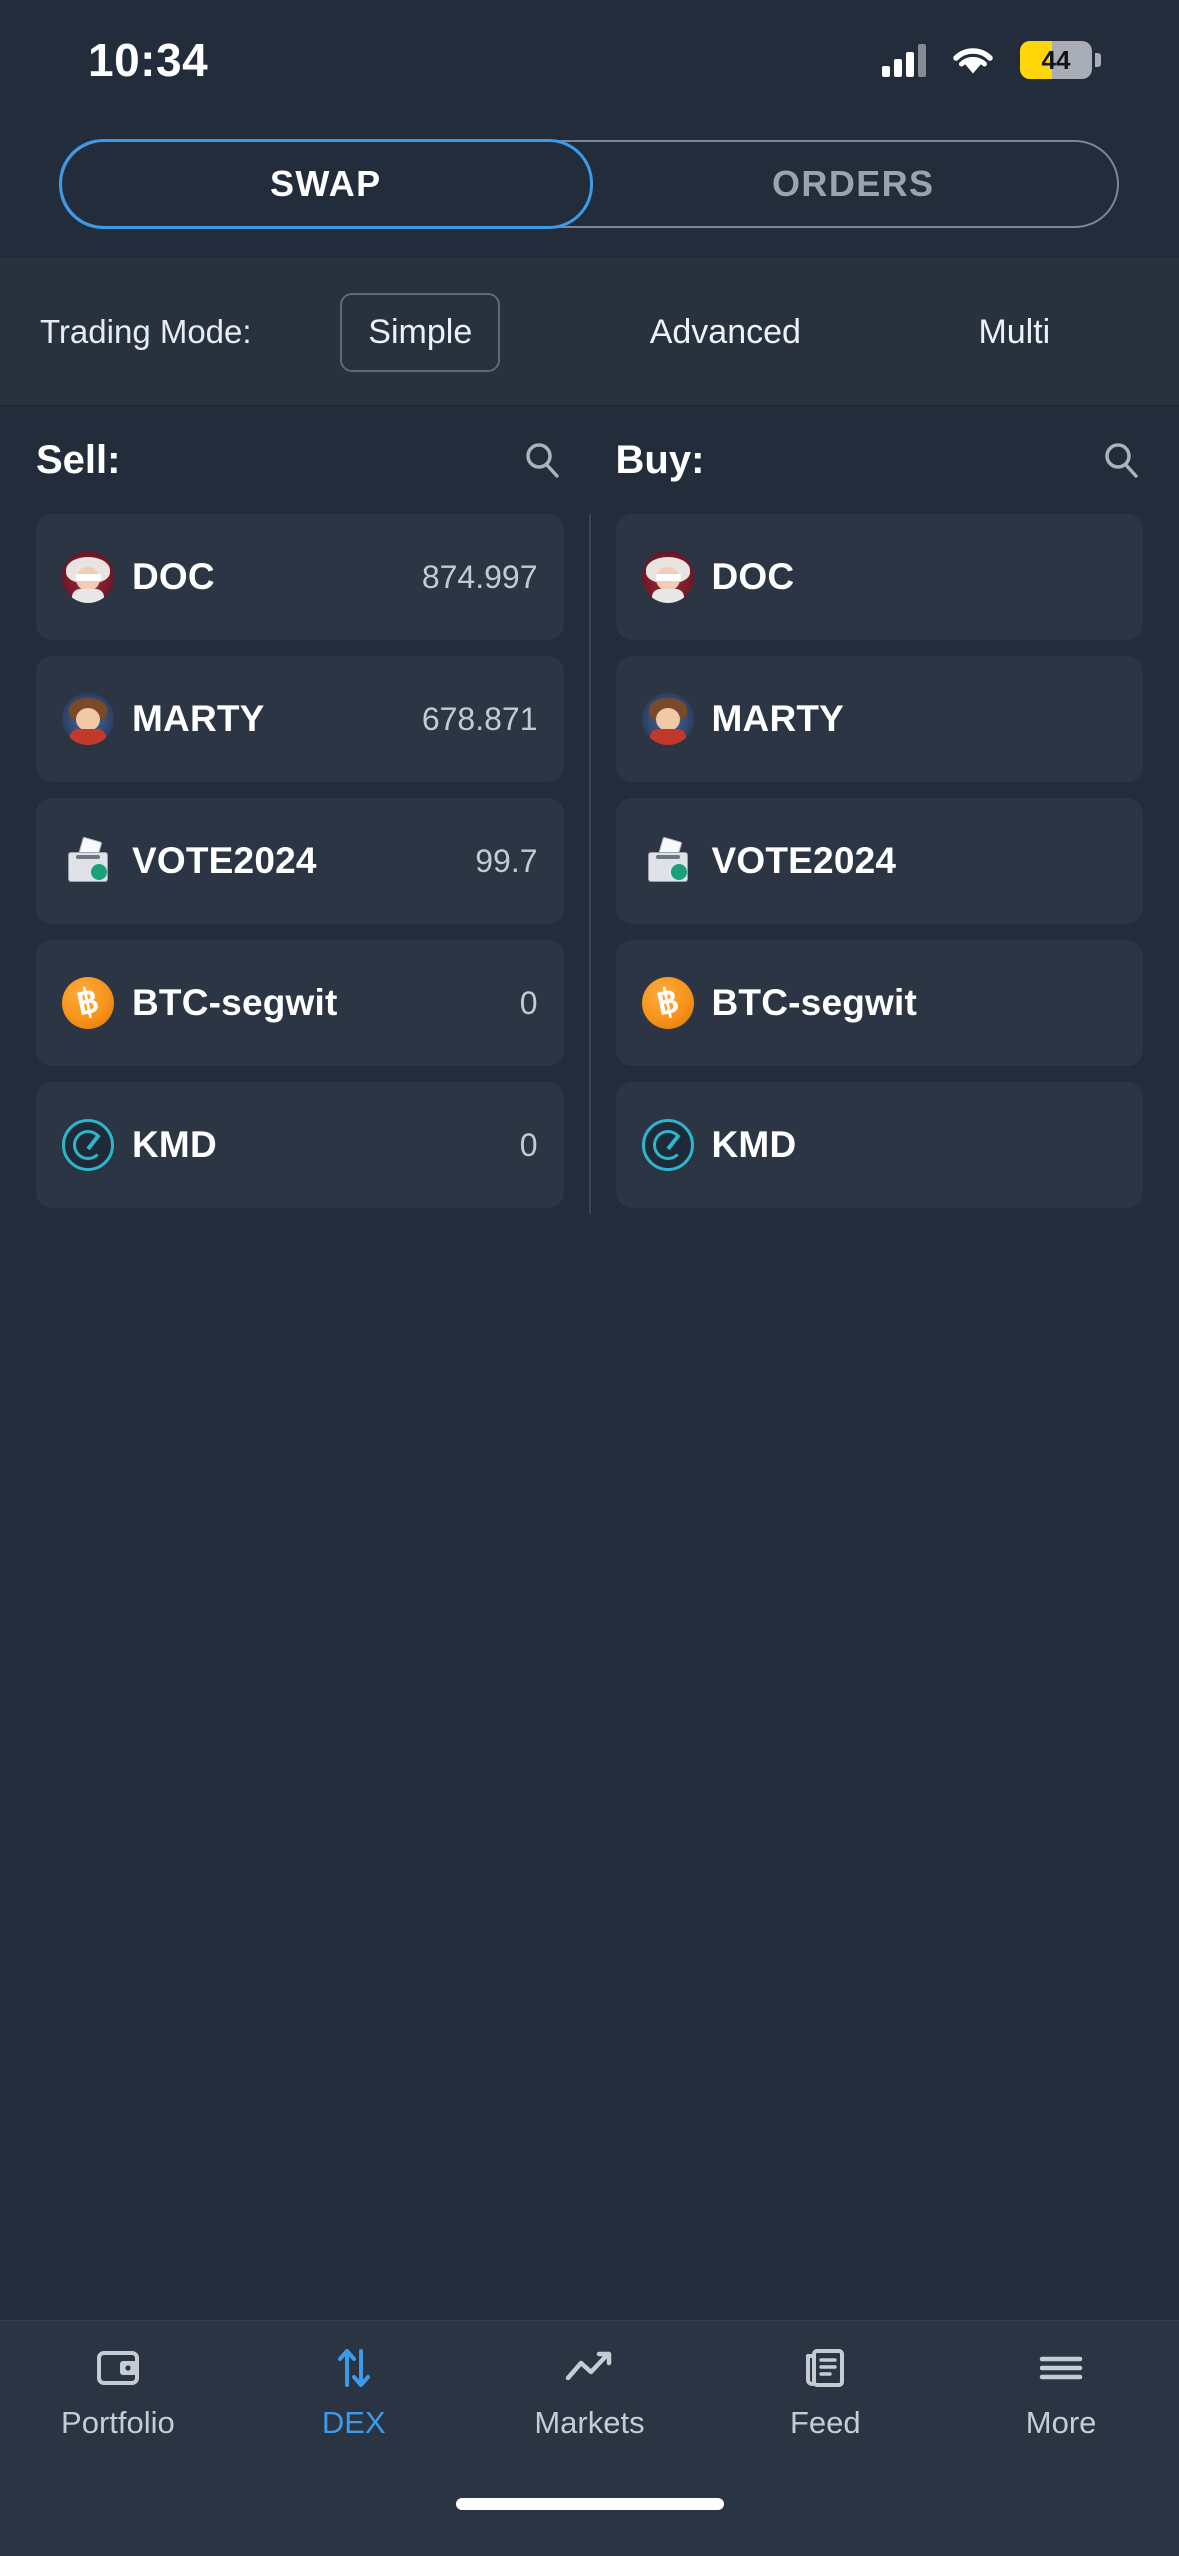 The height and width of the screenshot is (2556, 1179). Describe the element at coordinates (778, 718) in the screenshot. I see `buy-coin-name: MARTY` at that location.